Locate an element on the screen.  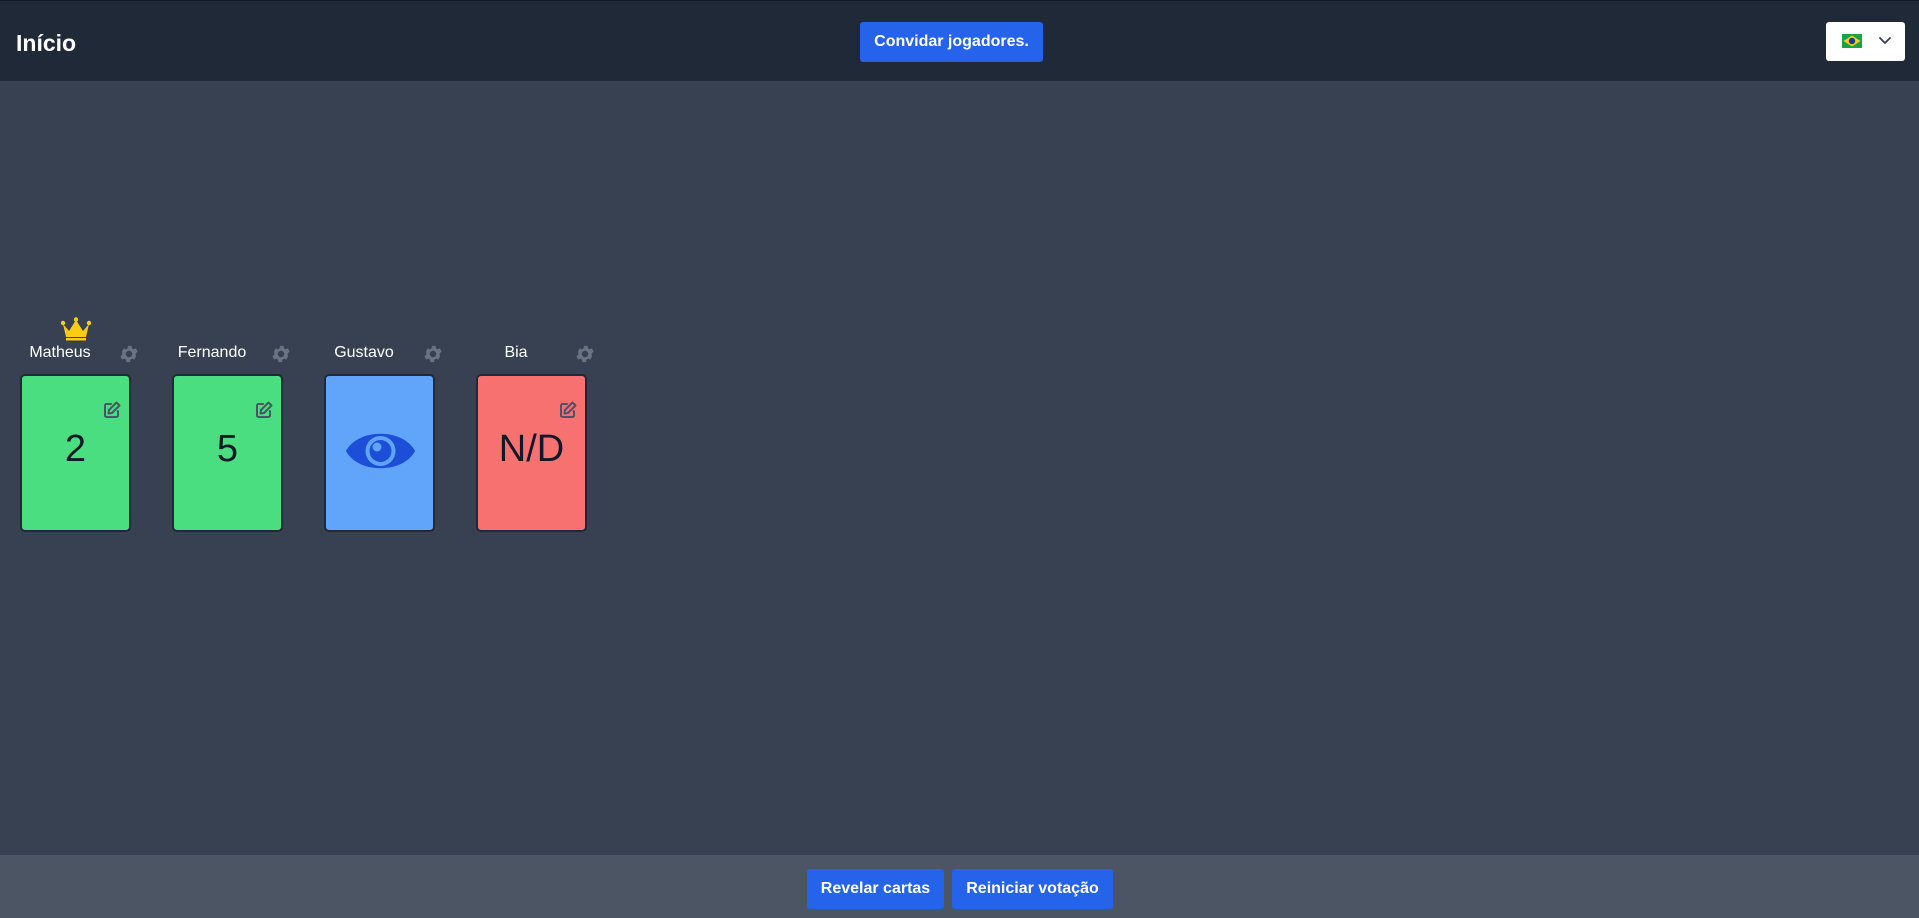
player-name: Matheus is located at coordinates (60, 352).